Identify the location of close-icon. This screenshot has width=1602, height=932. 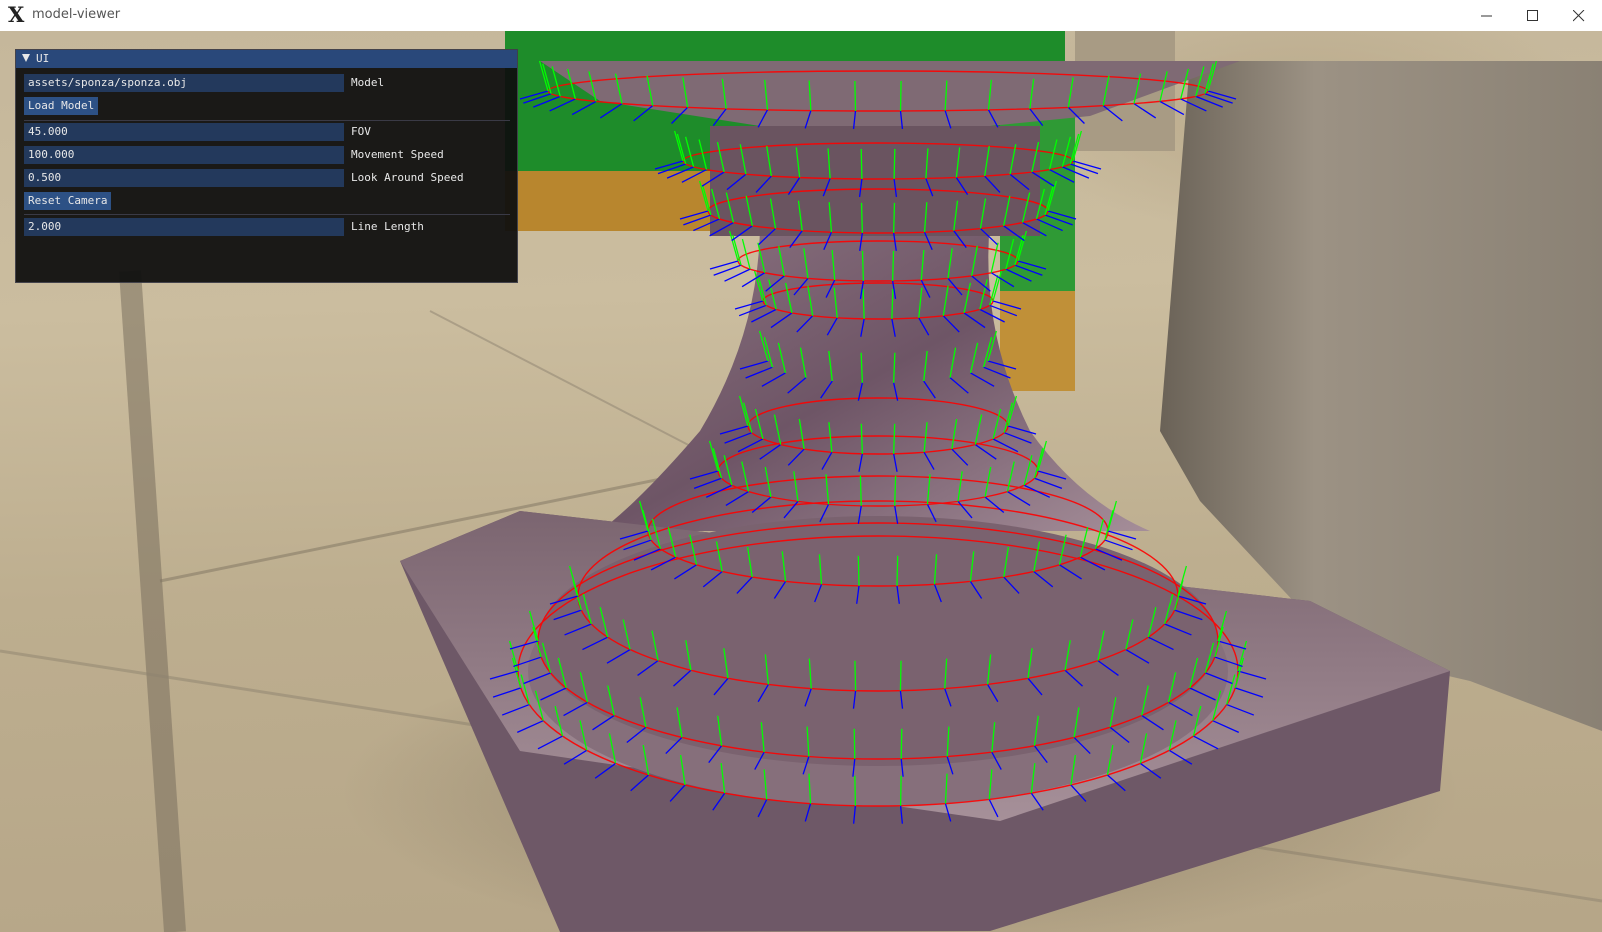
(1579, 16).